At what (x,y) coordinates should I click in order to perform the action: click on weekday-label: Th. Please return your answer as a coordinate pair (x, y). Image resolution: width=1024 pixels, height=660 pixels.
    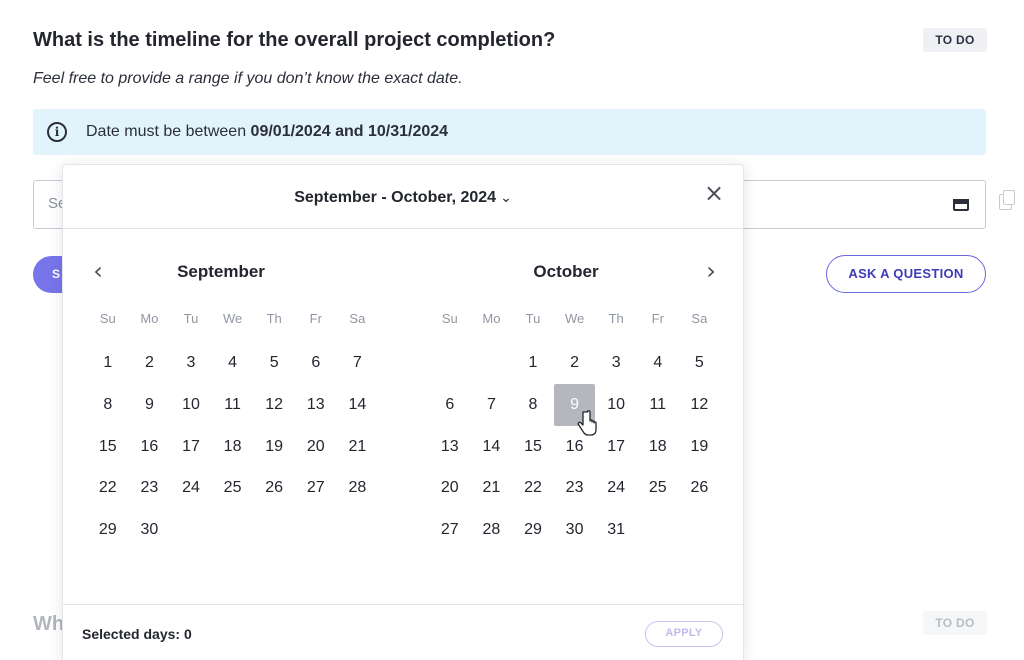
    Looking at the image, I should click on (274, 318).